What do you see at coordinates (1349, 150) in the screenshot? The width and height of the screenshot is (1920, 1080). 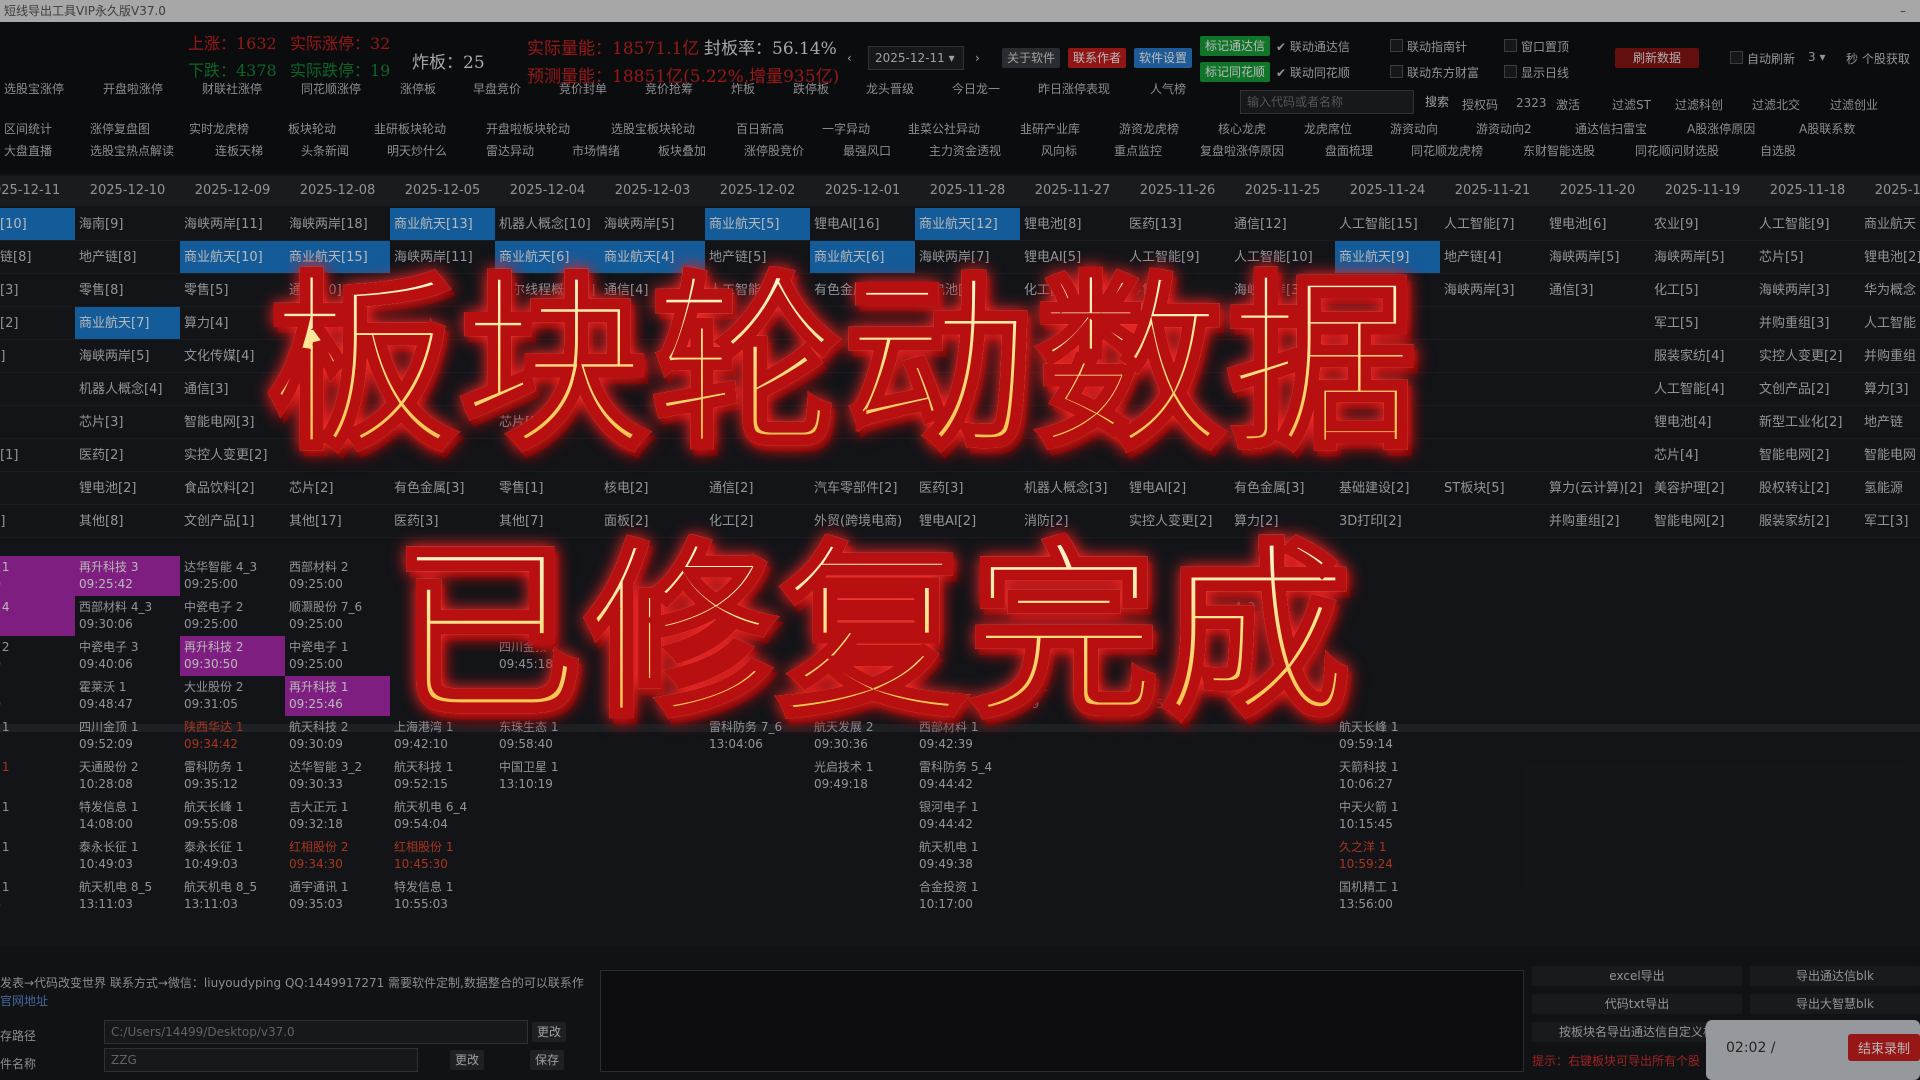 I see `toolbar-item: 盘面梳理` at bounding box center [1349, 150].